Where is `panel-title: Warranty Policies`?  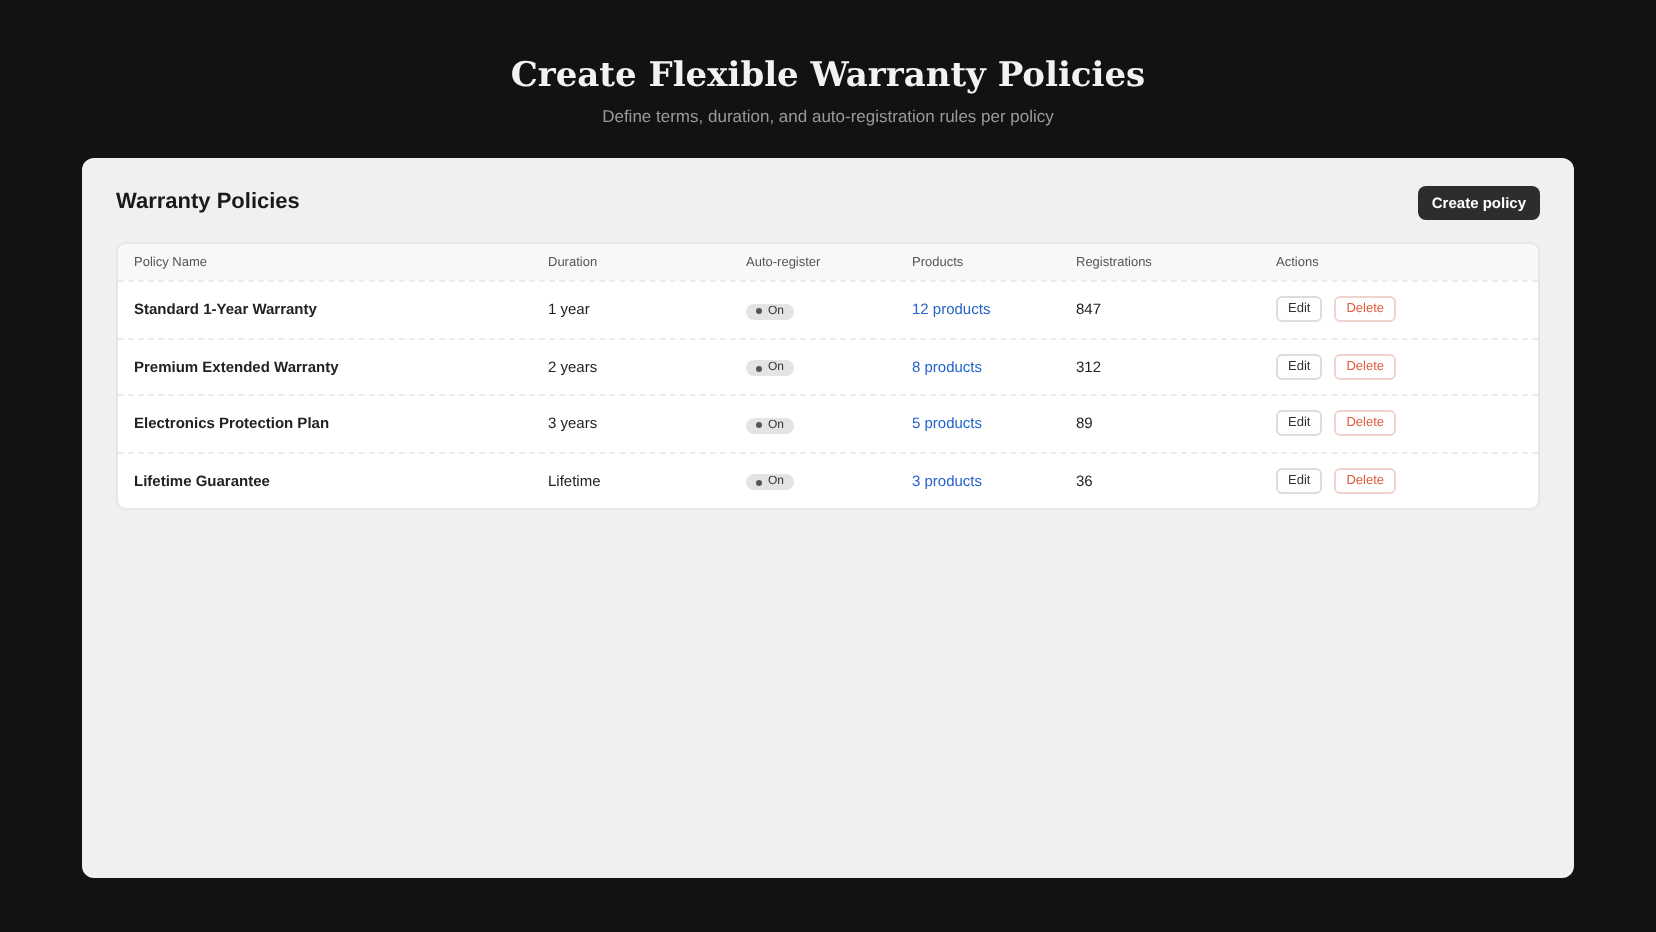
panel-title: Warranty Policies is located at coordinates (208, 202).